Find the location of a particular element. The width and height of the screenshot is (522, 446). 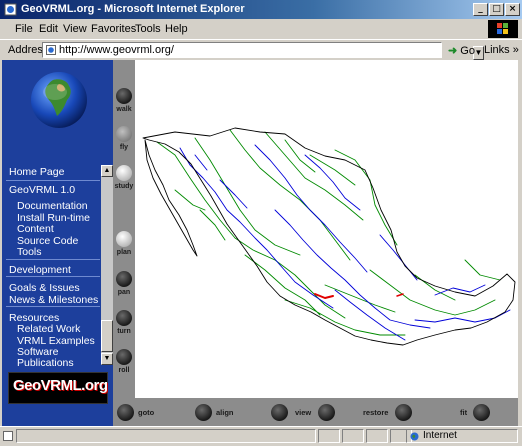

goto-icon is located at coordinates (125, 412).